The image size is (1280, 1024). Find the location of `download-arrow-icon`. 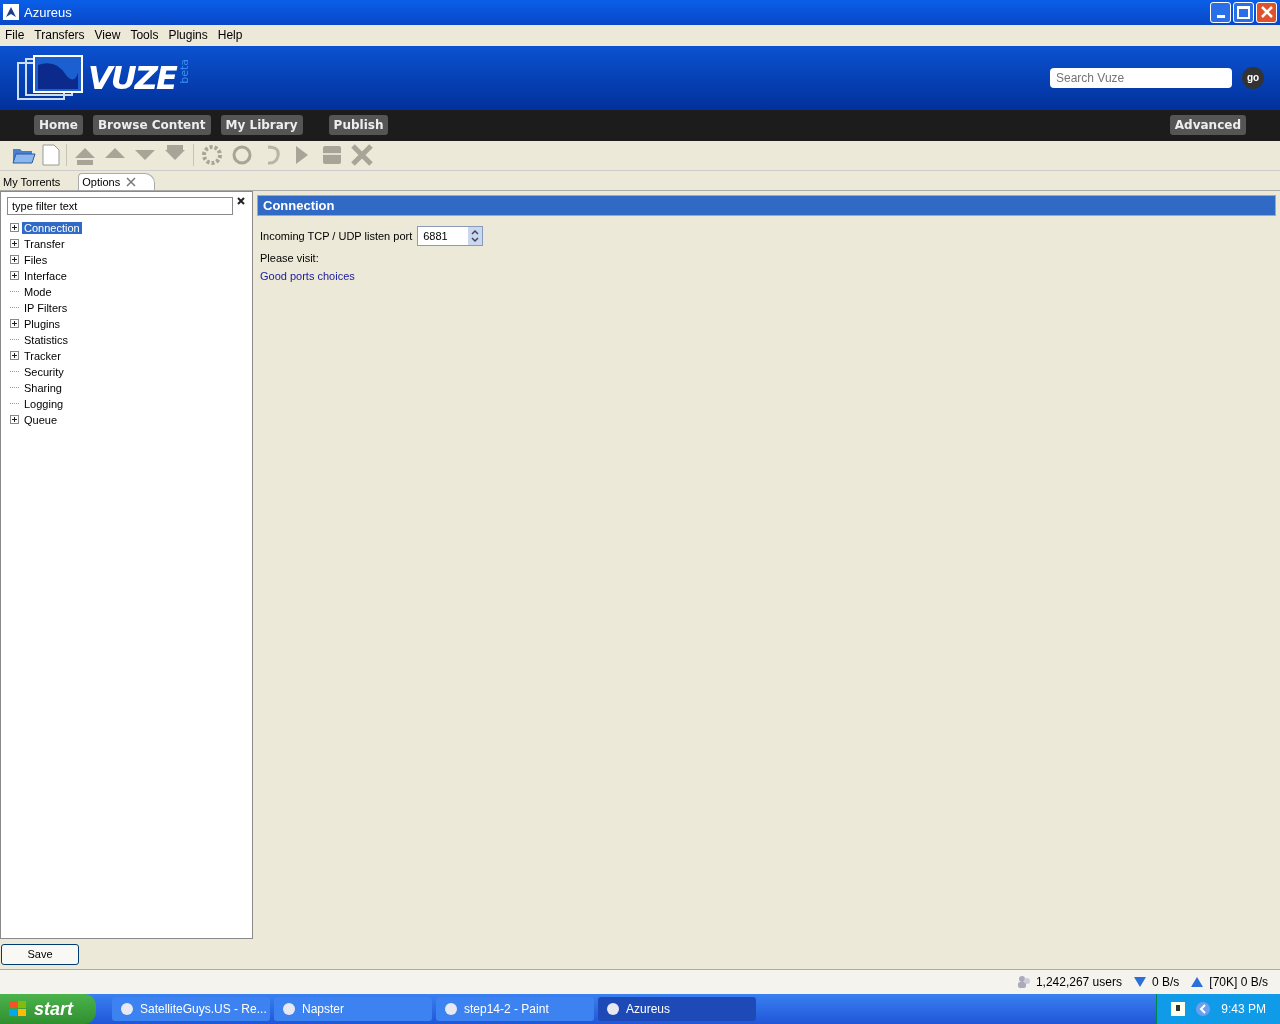

download-arrow-icon is located at coordinates (1139, 982).